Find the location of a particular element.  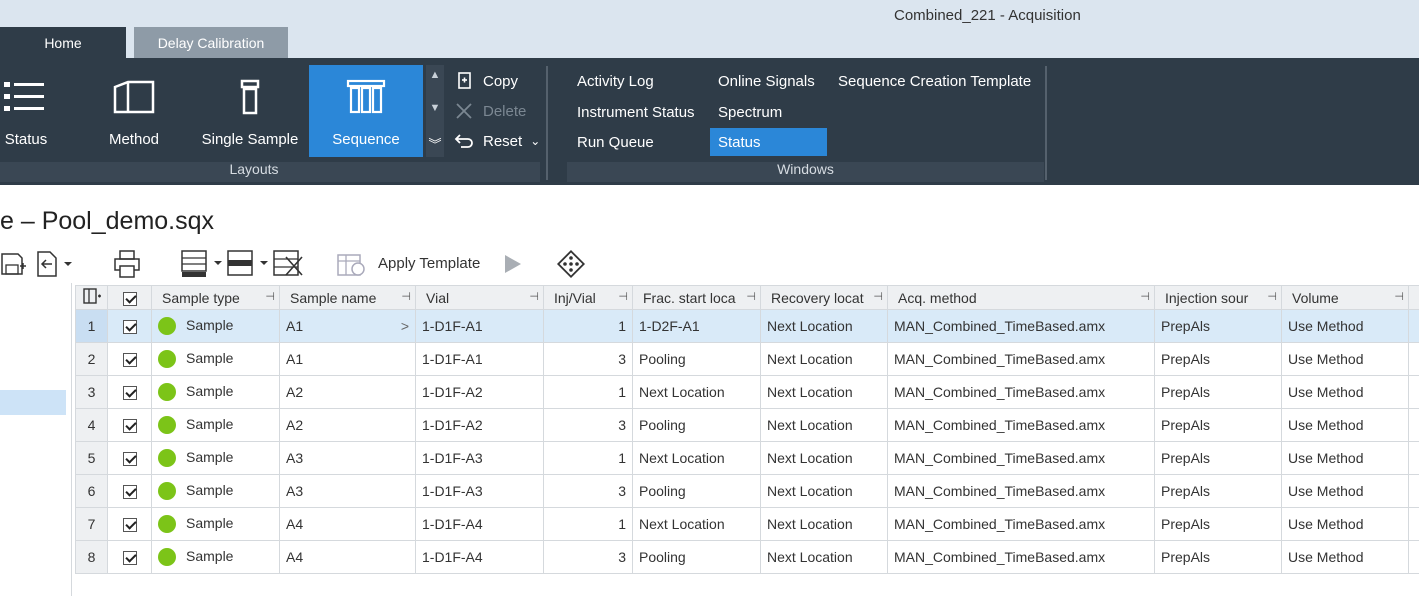

layout-single-sample-button: Single Sample is located at coordinates (250, 111).